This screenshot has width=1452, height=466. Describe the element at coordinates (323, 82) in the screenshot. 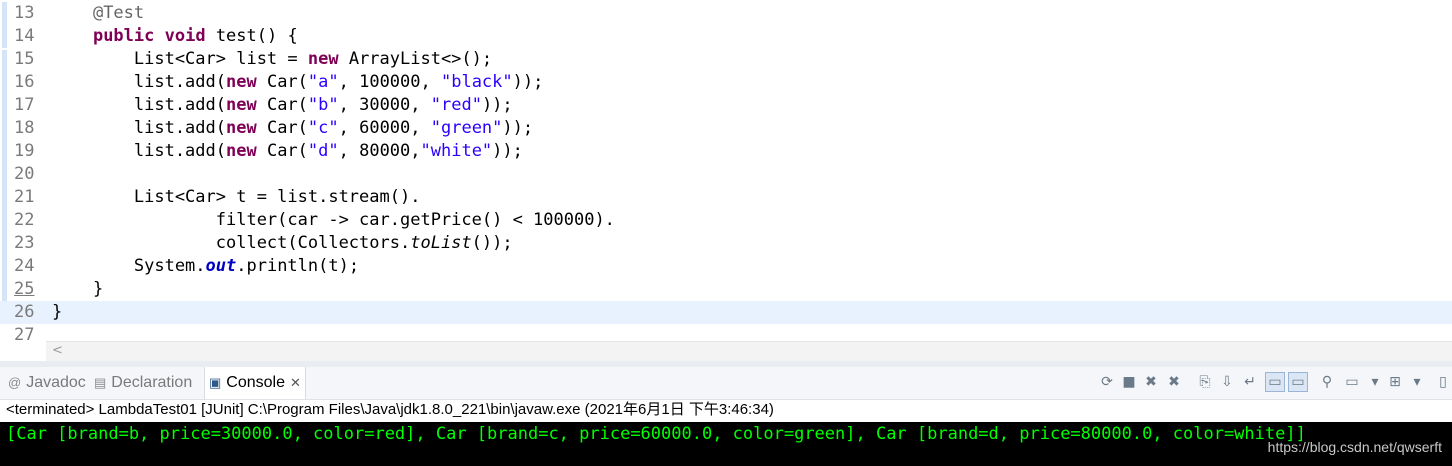

I see `code-token: "a"` at that location.